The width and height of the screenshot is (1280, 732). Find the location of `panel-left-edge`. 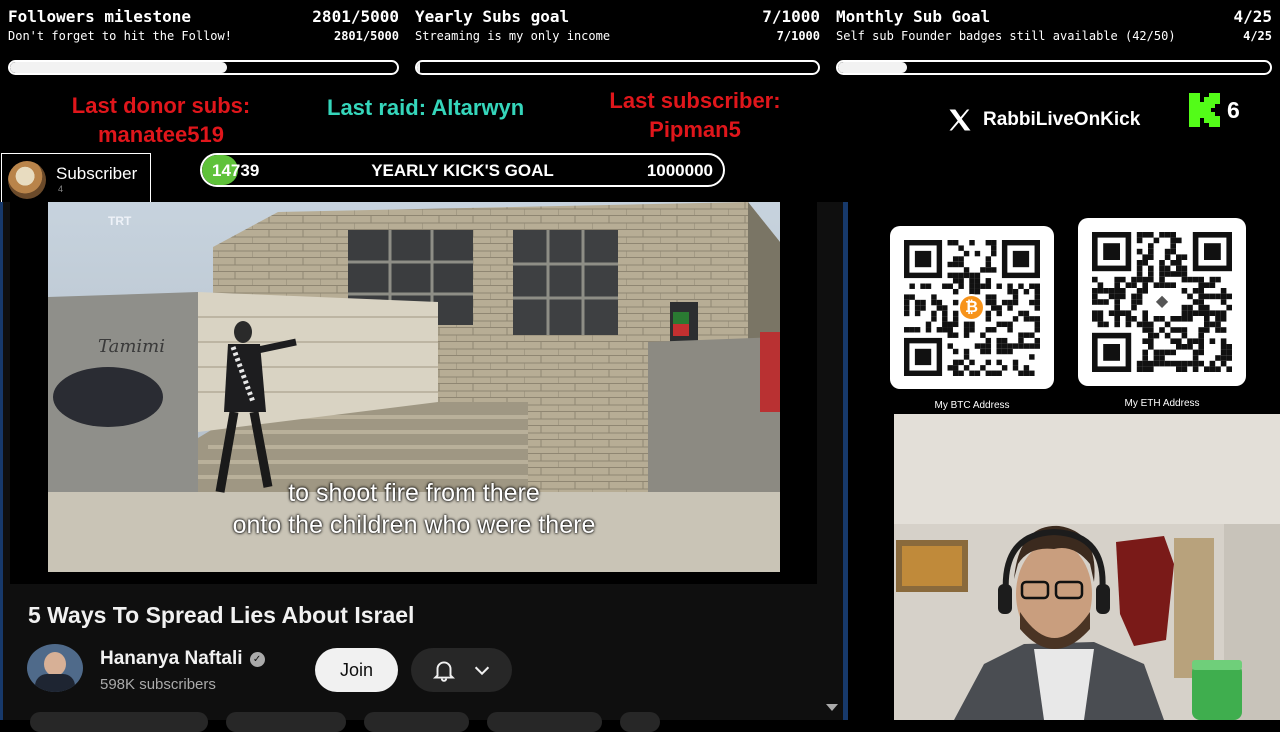

panel-left-edge is located at coordinates (1, 461).